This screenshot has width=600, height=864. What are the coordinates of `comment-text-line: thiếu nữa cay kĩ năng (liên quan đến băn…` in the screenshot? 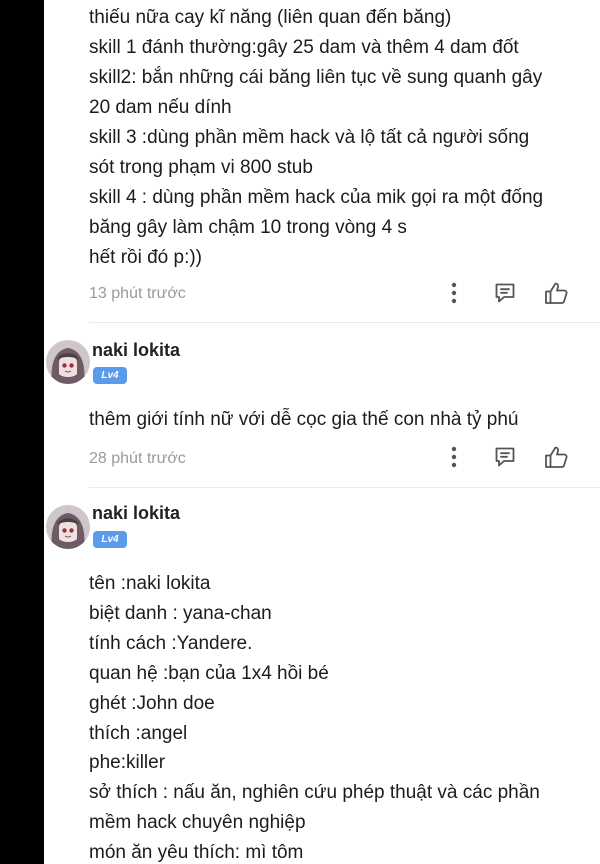 It's located at (270, 17).